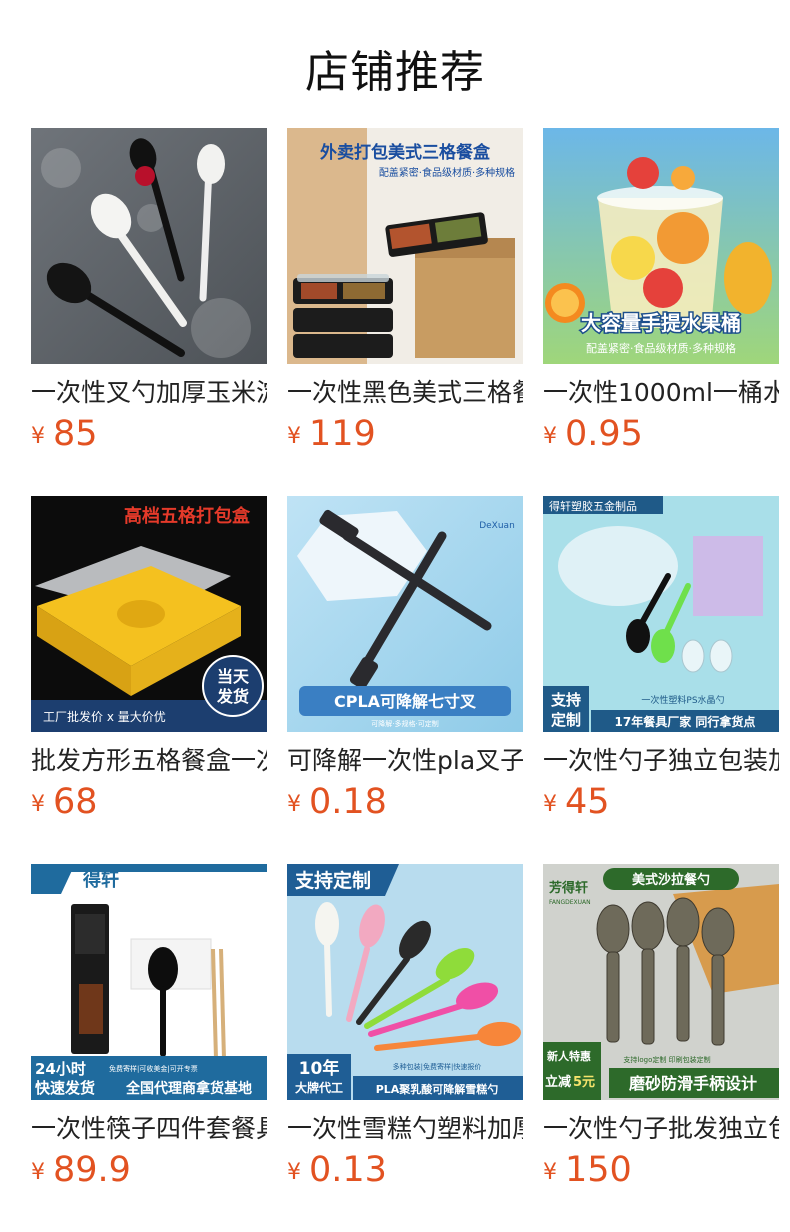  I want to click on price-value: 85, so click(75, 434).